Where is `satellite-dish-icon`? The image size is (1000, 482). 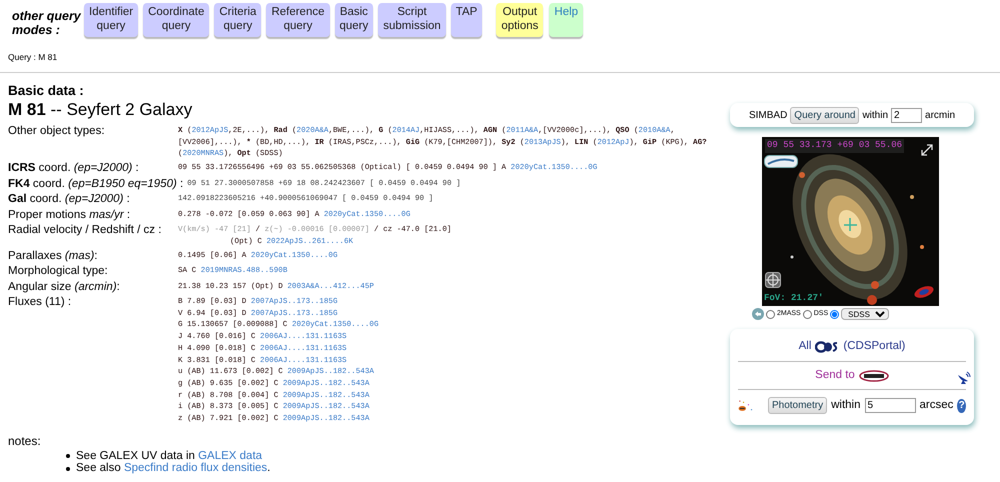
satellite-dish-icon is located at coordinates (964, 377).